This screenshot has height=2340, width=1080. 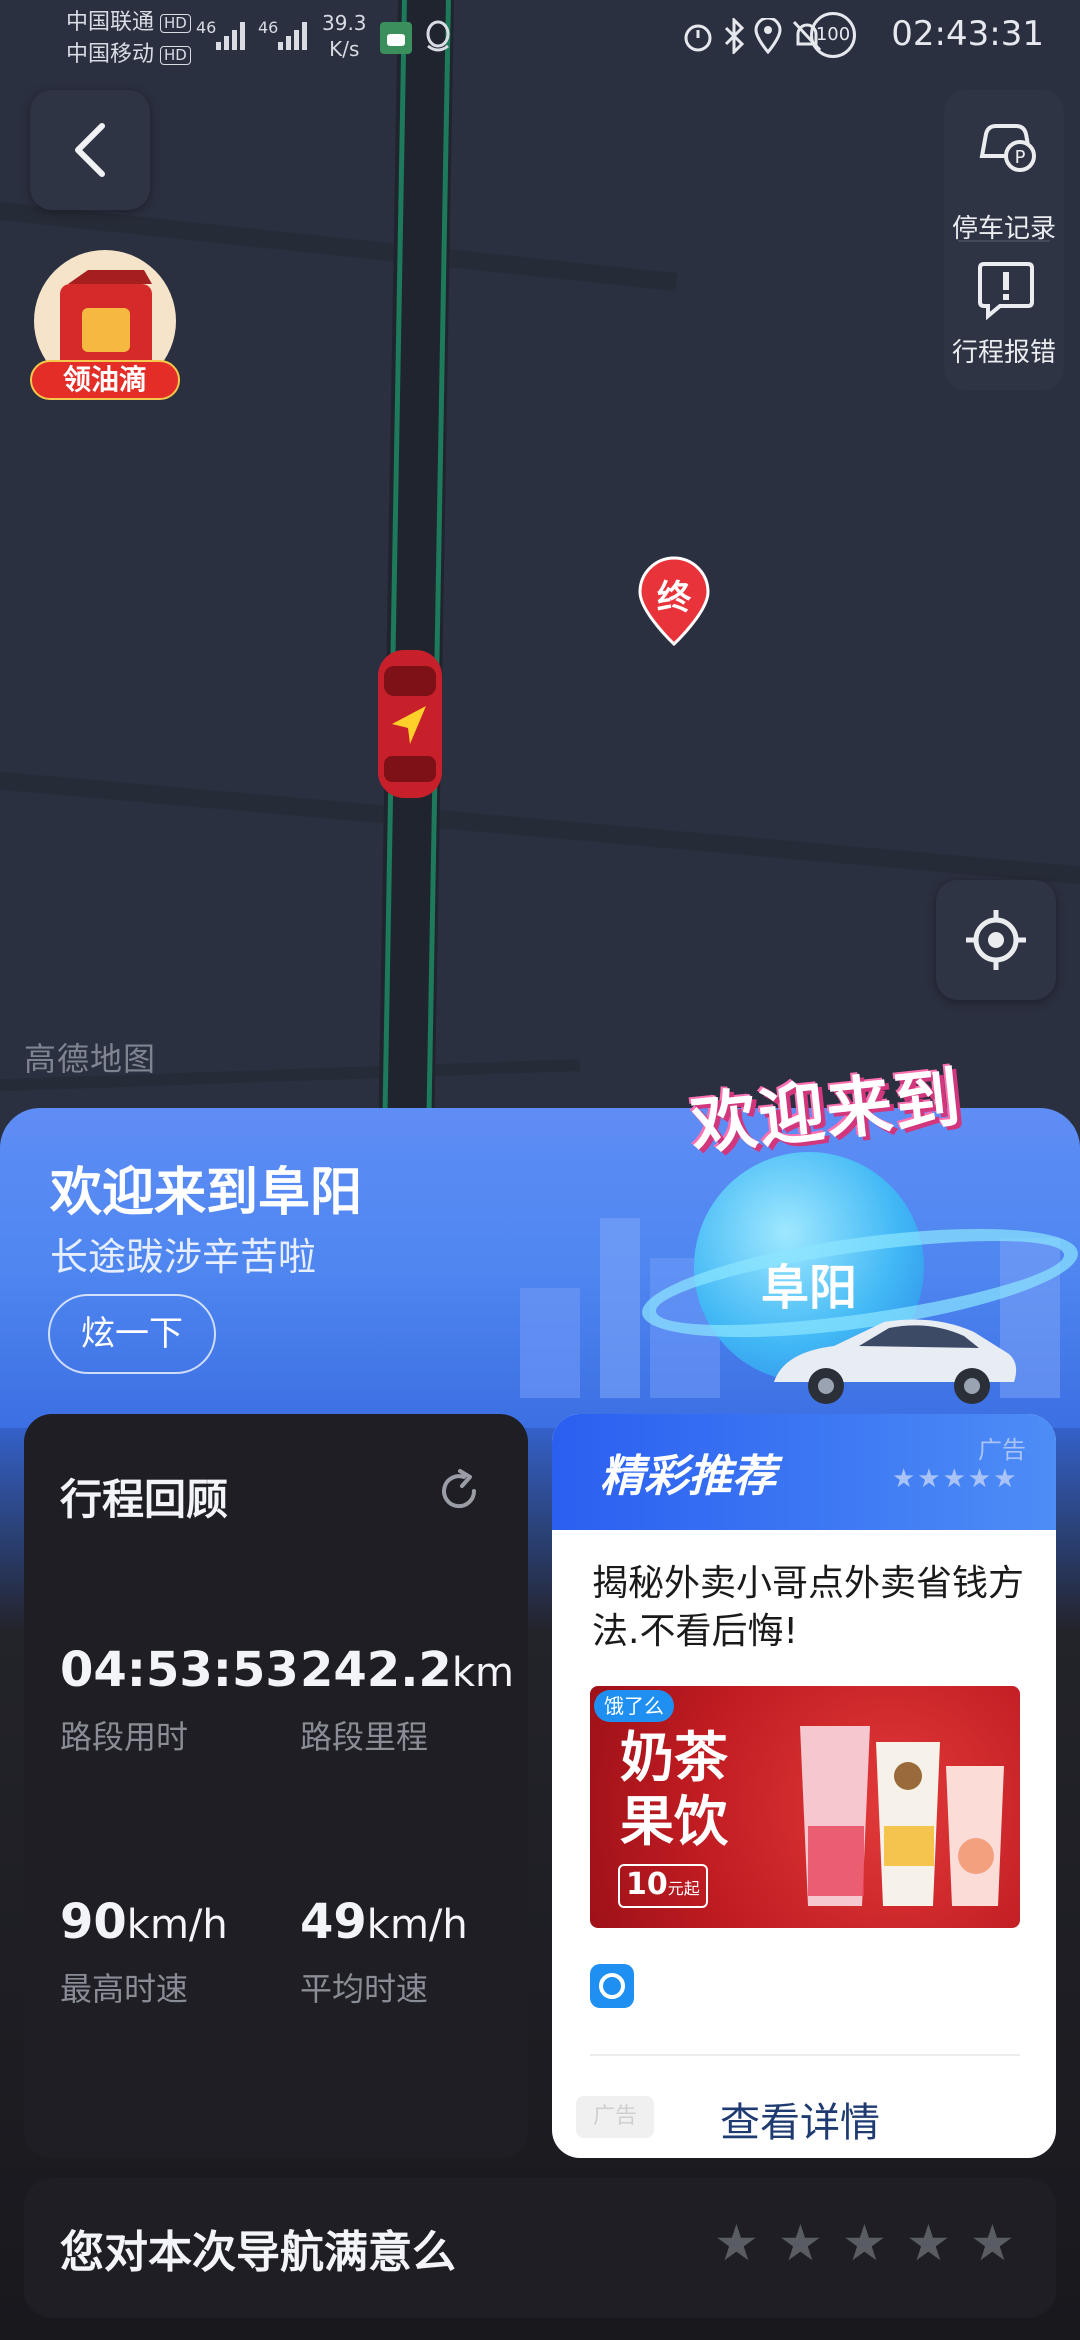 I want to click on android-icon, so click(x=396, y=38).